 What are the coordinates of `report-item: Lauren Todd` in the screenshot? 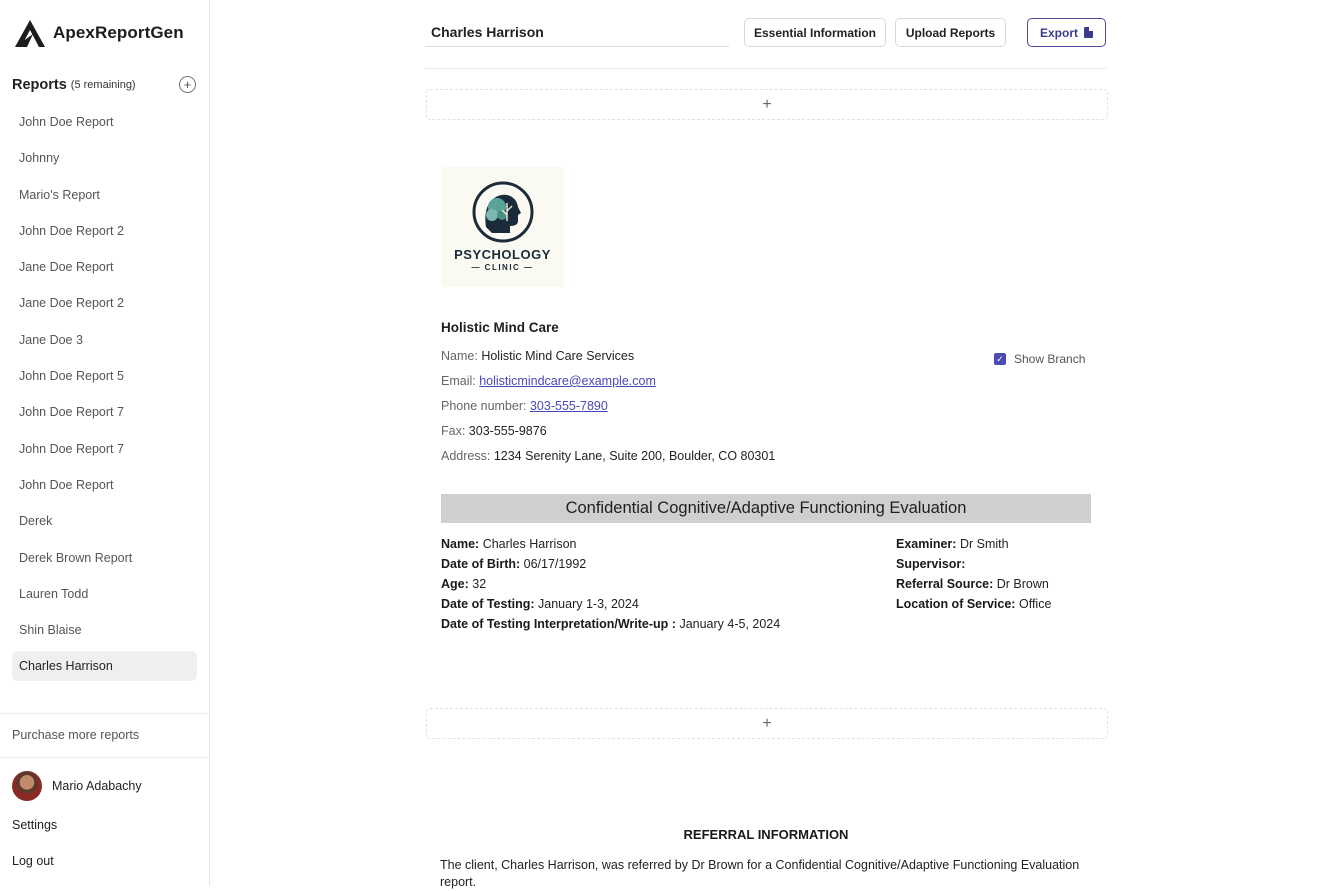 It's located at (104, 594).